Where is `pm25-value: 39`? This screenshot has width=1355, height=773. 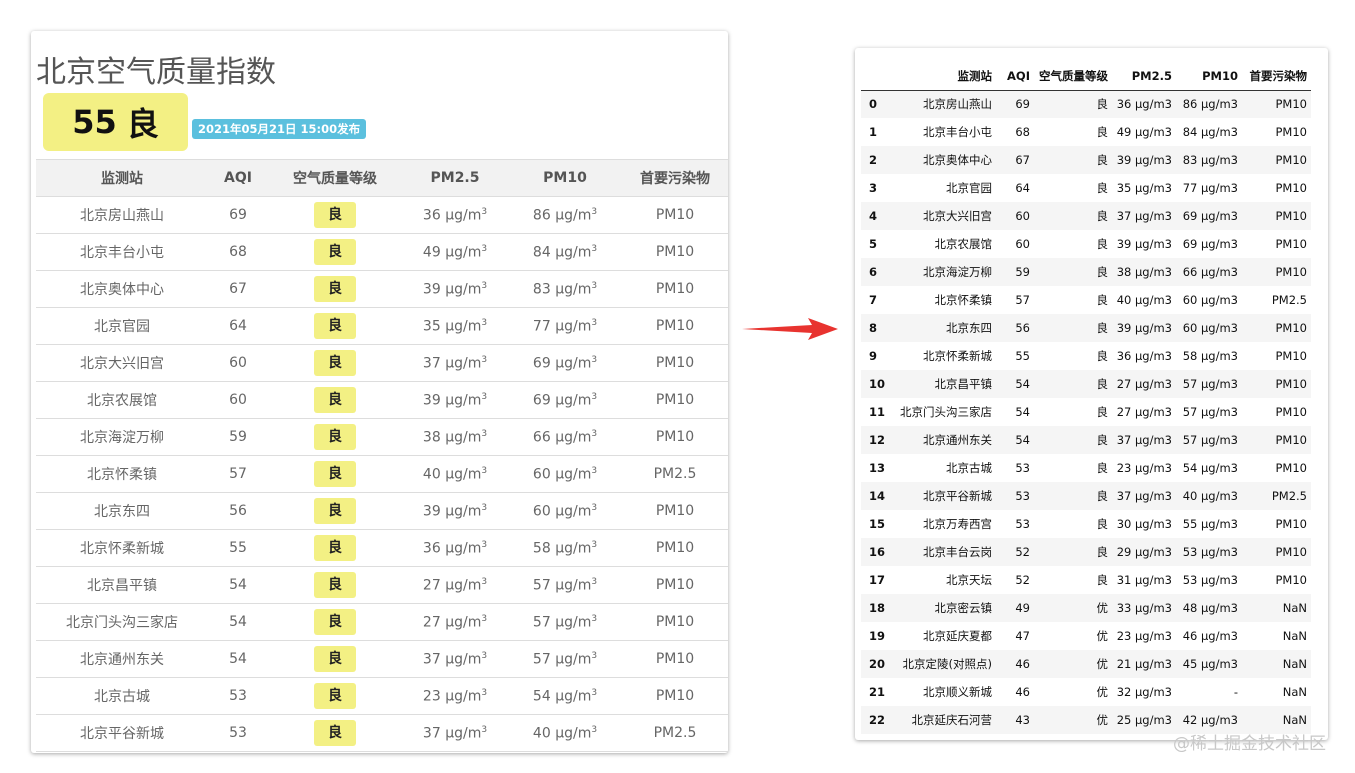 pm25-value: 39 is located at coordinates (431, 511).